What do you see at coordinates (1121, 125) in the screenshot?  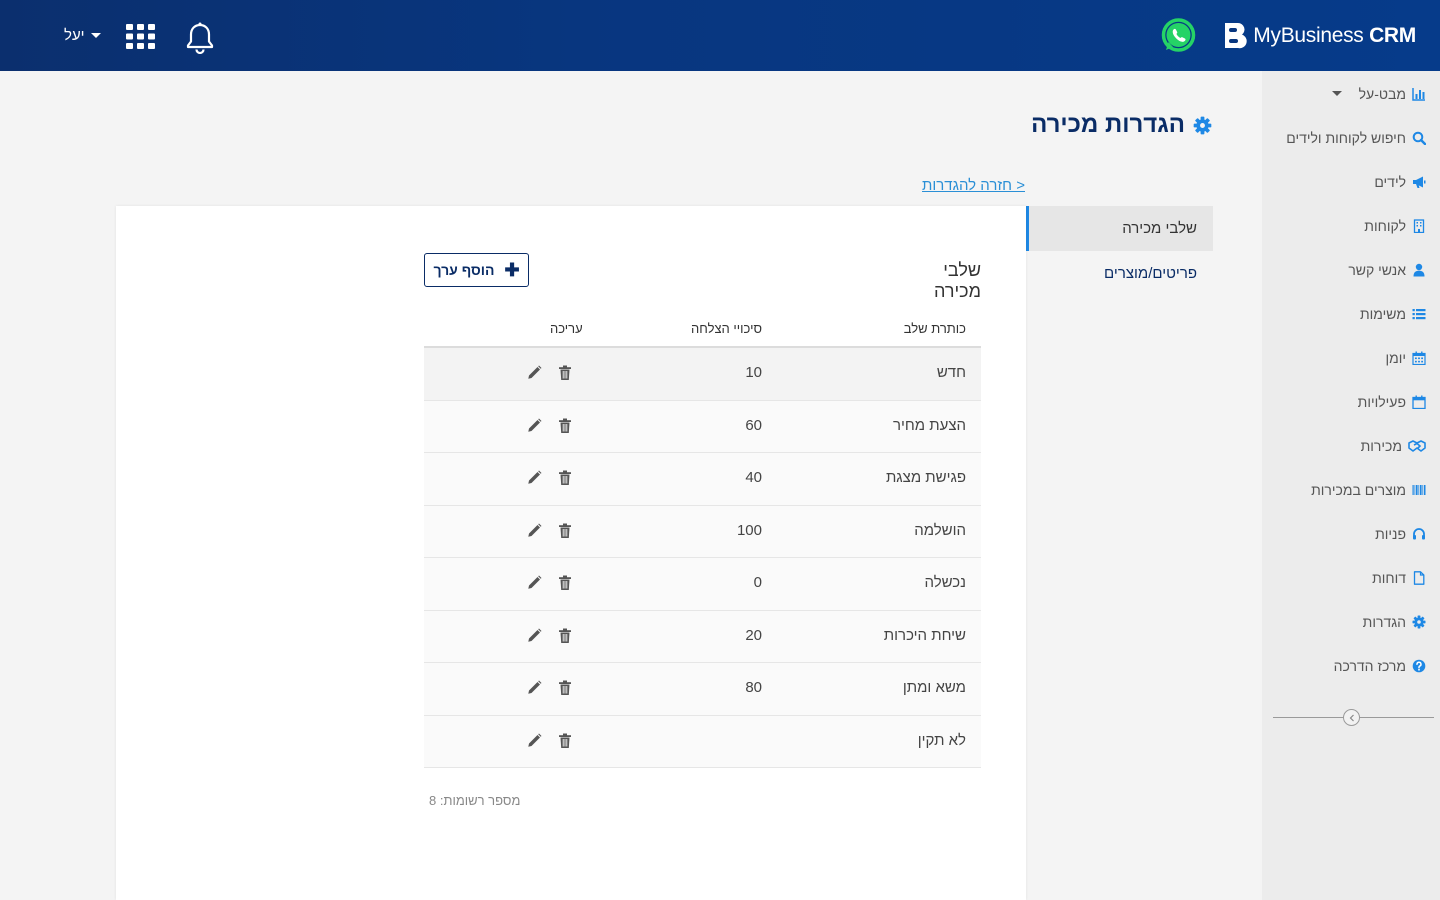 I see `page-title-block: הגדרות מכירה` at bounding box center [1121, 125].